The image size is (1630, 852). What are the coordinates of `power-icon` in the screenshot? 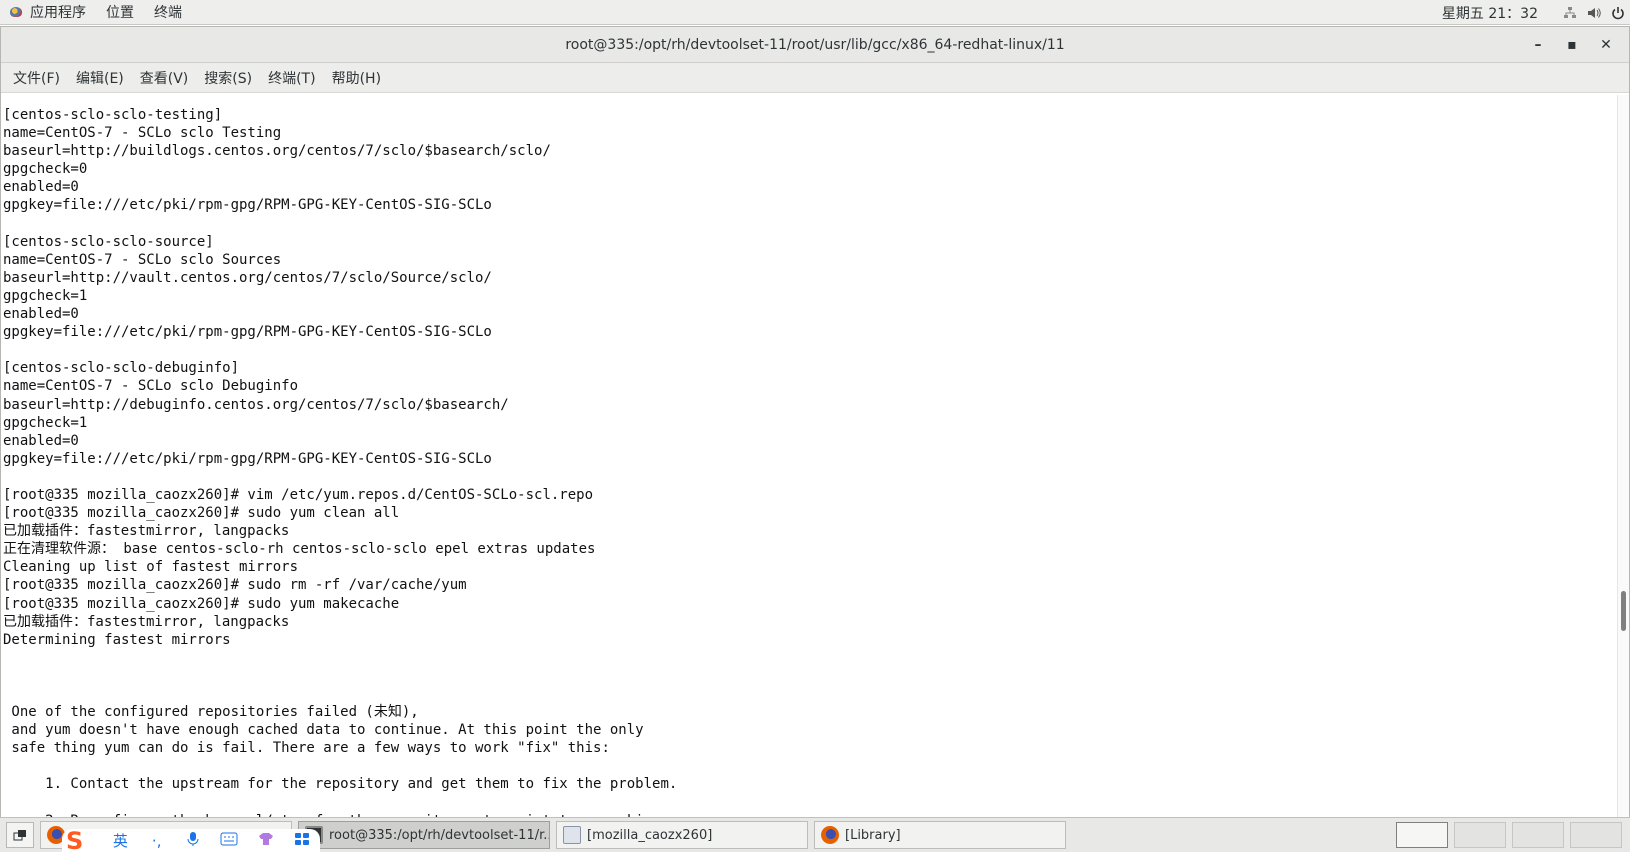 It's located at (1618, 12).